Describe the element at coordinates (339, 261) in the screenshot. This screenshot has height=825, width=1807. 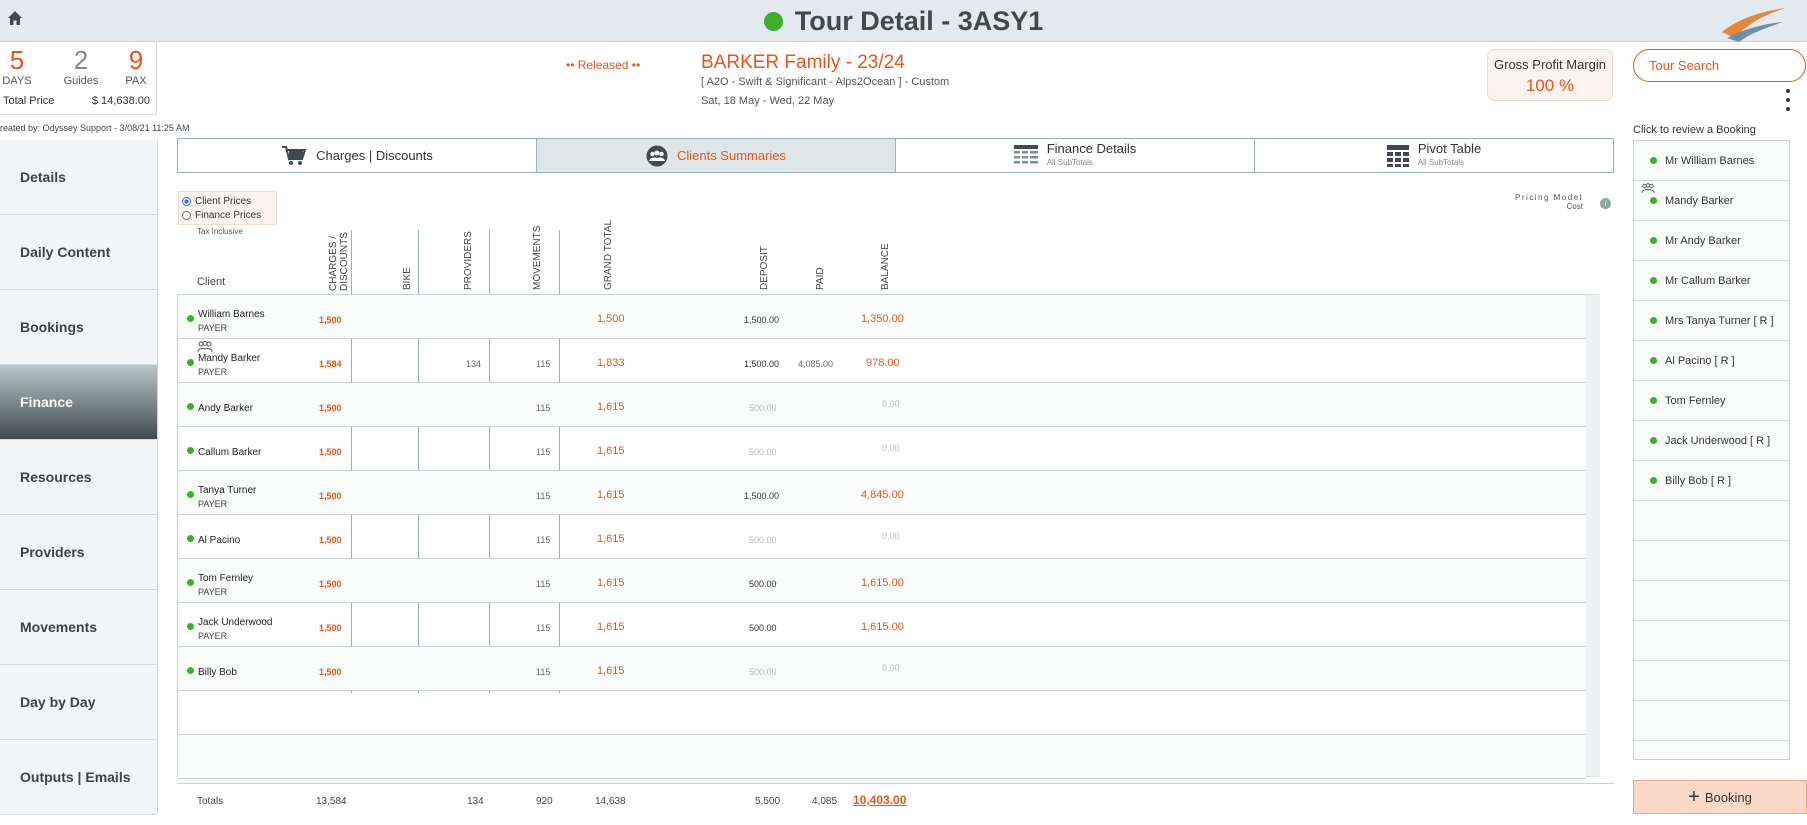
I see `column-header-charges: CHARGES / DISCOUNTS` at that location.